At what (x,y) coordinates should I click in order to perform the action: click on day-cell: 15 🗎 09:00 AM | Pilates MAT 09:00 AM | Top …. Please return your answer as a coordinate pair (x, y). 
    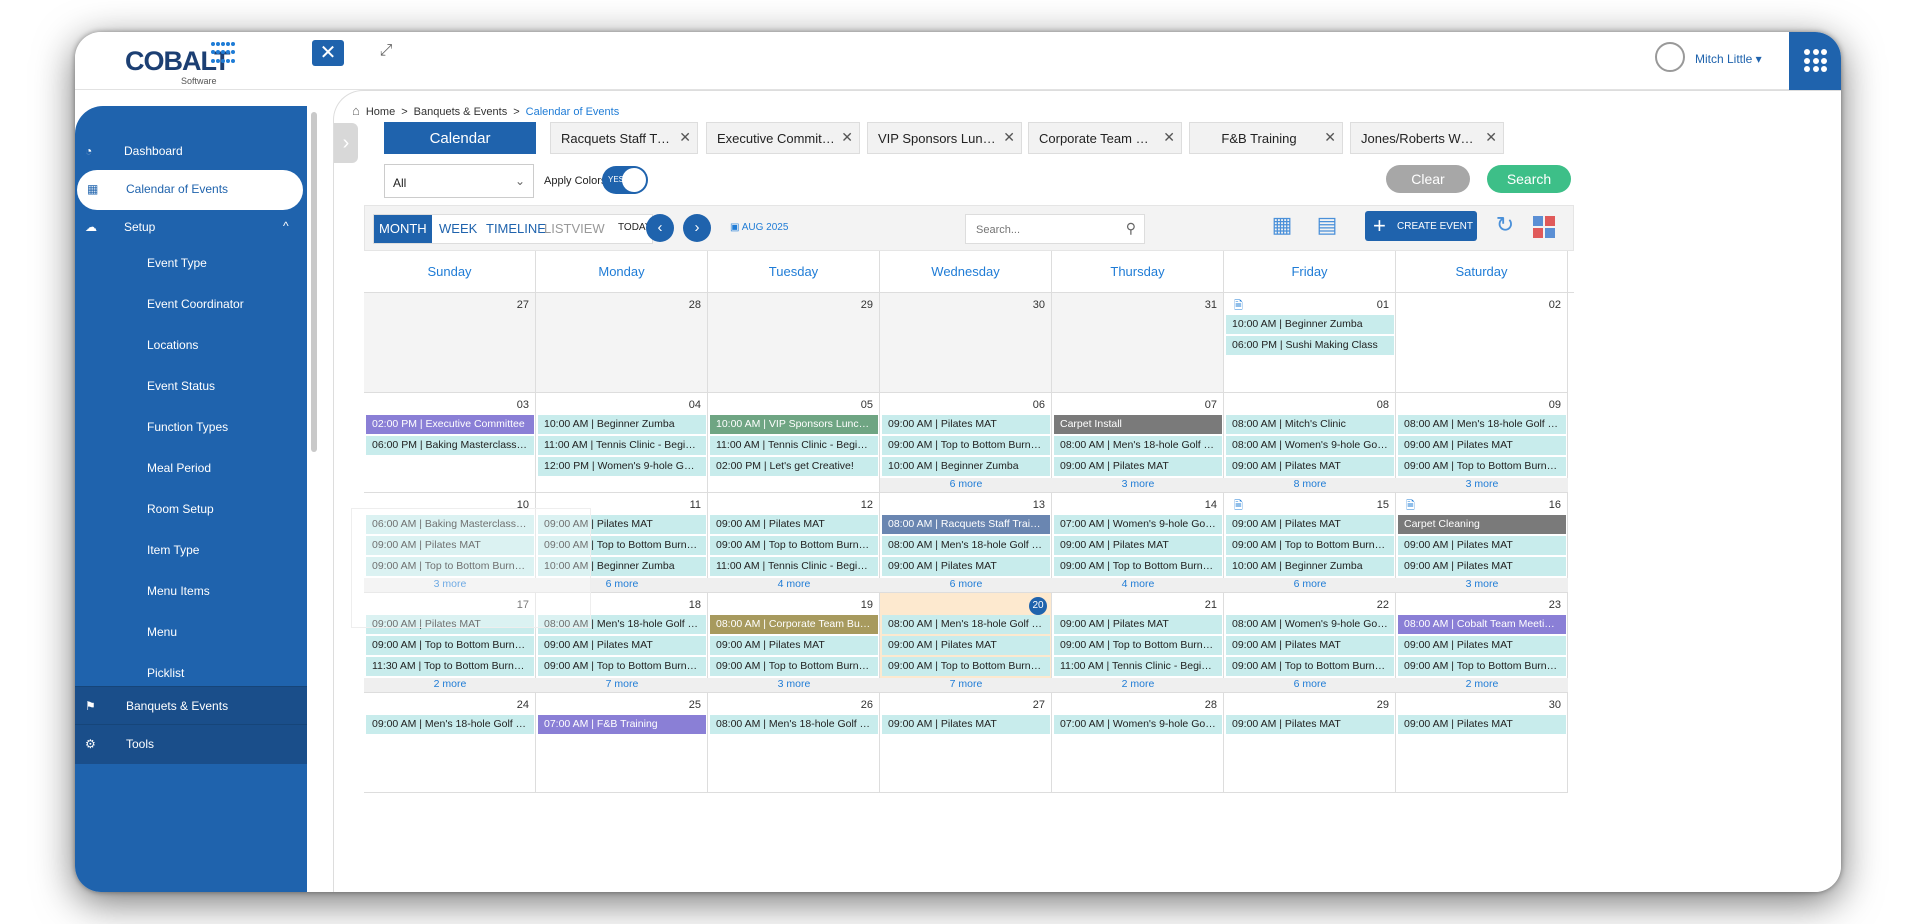
    Looking at the image, I should click on (1310, 543).